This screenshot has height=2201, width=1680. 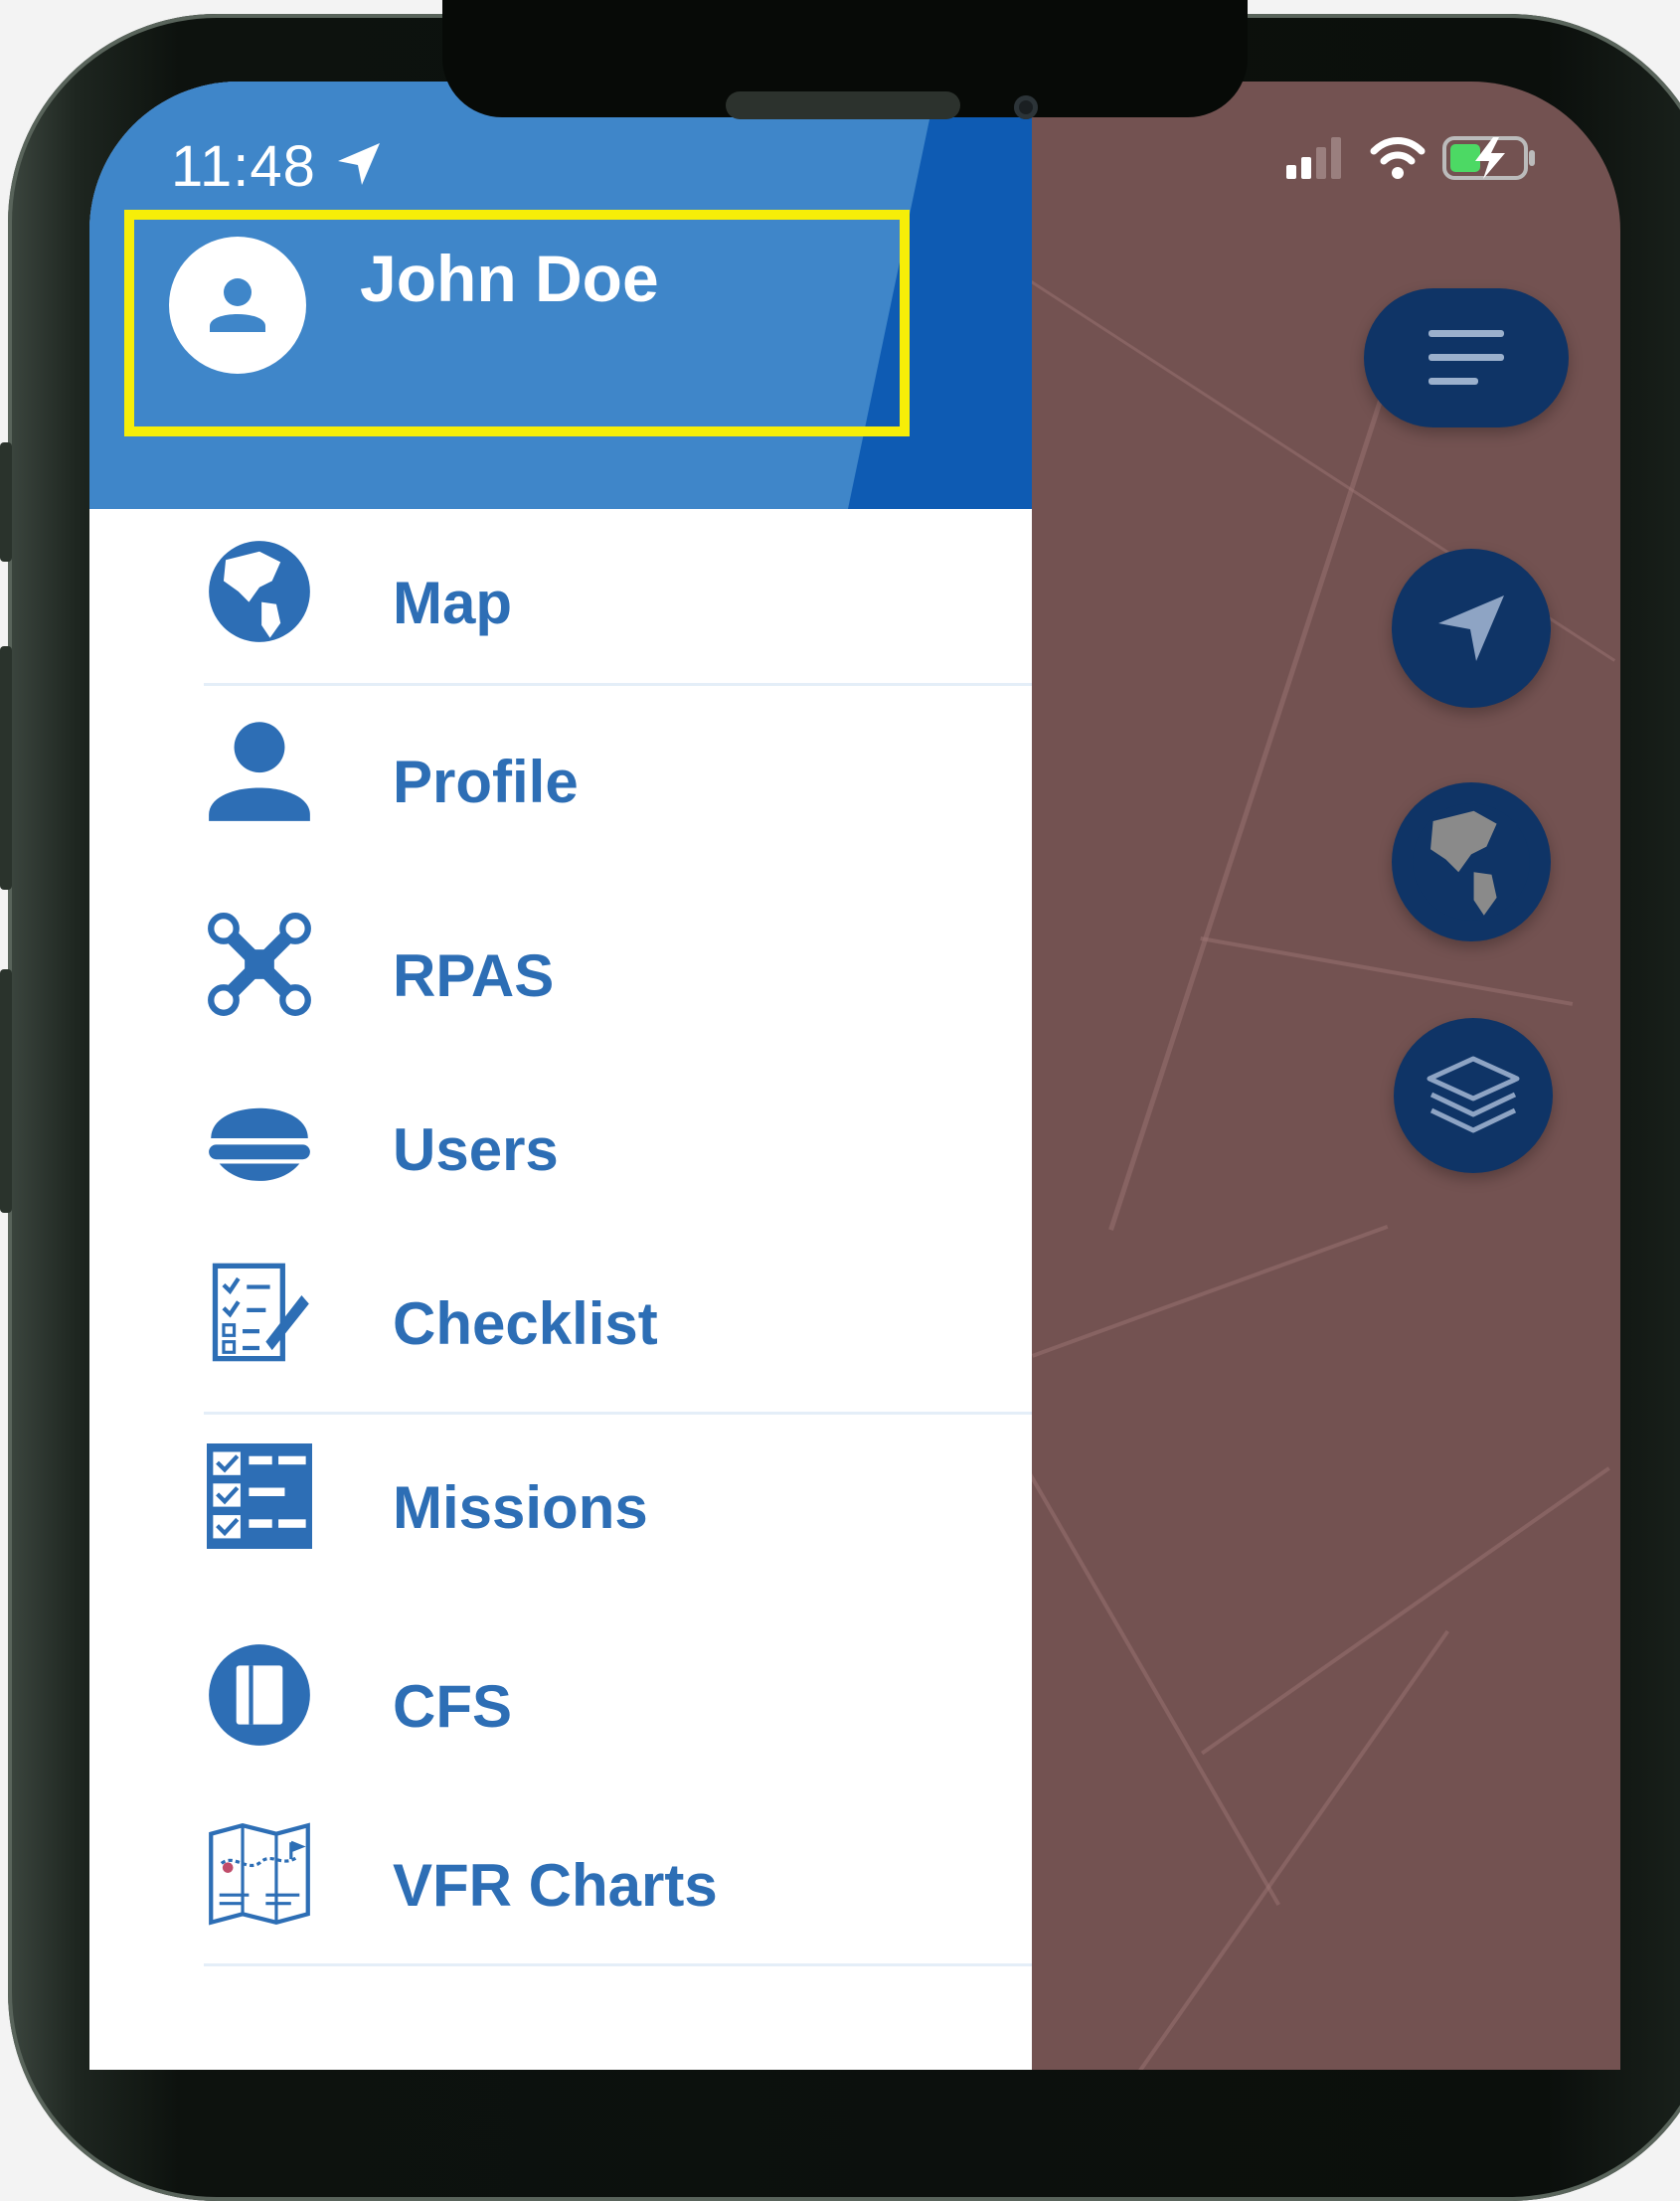 What do you see at coordinates (6, 502) in the screenshot?
I see `mute-switch` at bounding box center [6, 502].